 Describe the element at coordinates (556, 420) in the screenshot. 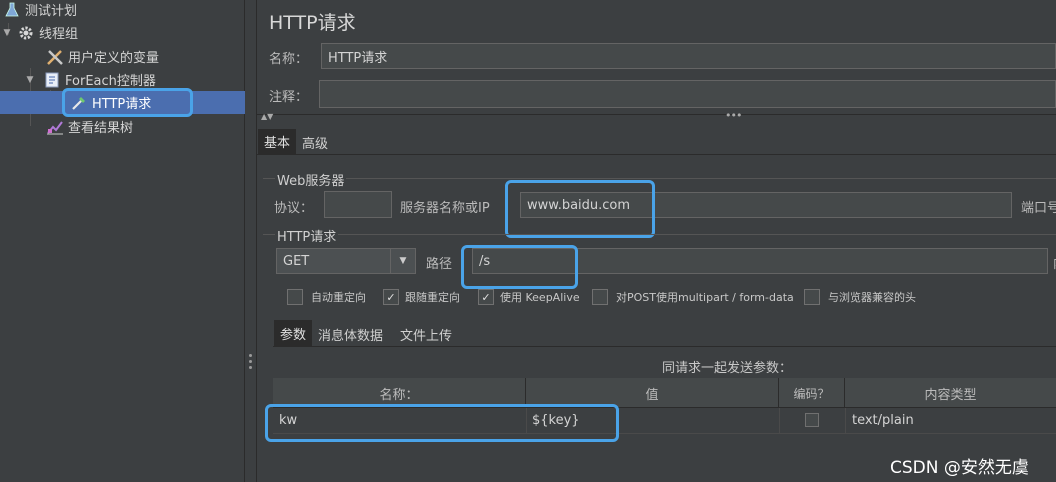

I see `param-value-cell: ${key}` at that location.